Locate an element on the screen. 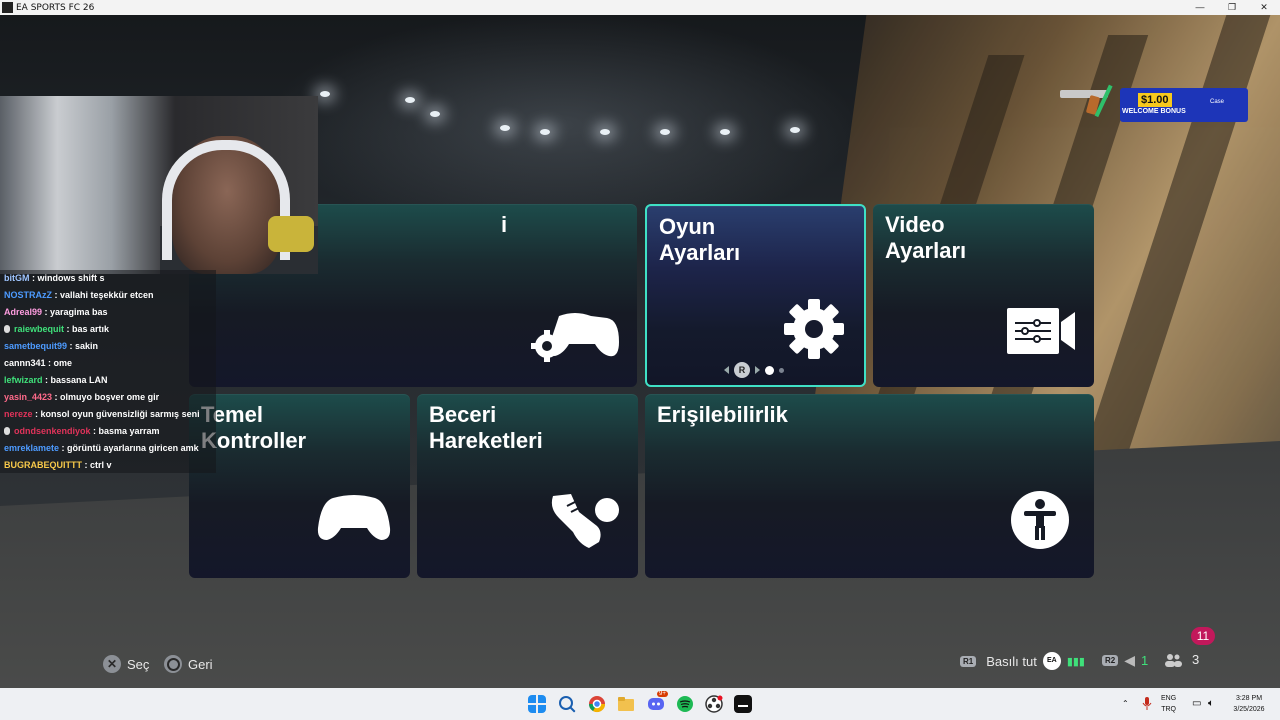 This screenshot has height=720, width=1280. chat-username: yasin_4423 is located at coordinates (28, 397).